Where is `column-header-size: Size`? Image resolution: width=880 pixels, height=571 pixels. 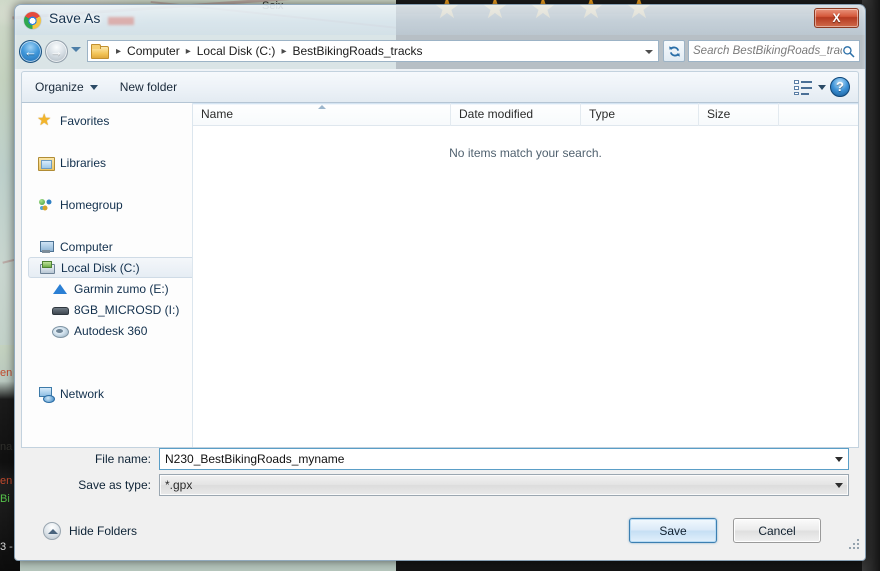 column-header-size: Size is located at coordinates (739, 114).